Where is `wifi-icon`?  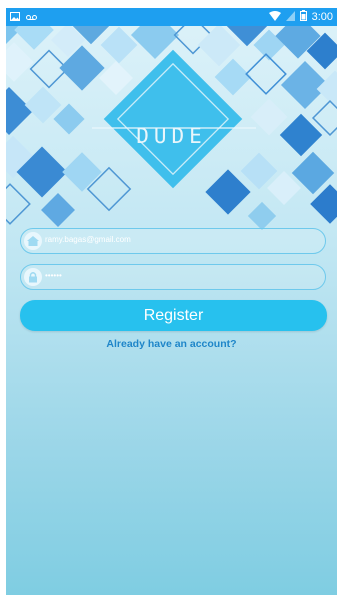
wifi-icon is located at coordinates (274, 17).